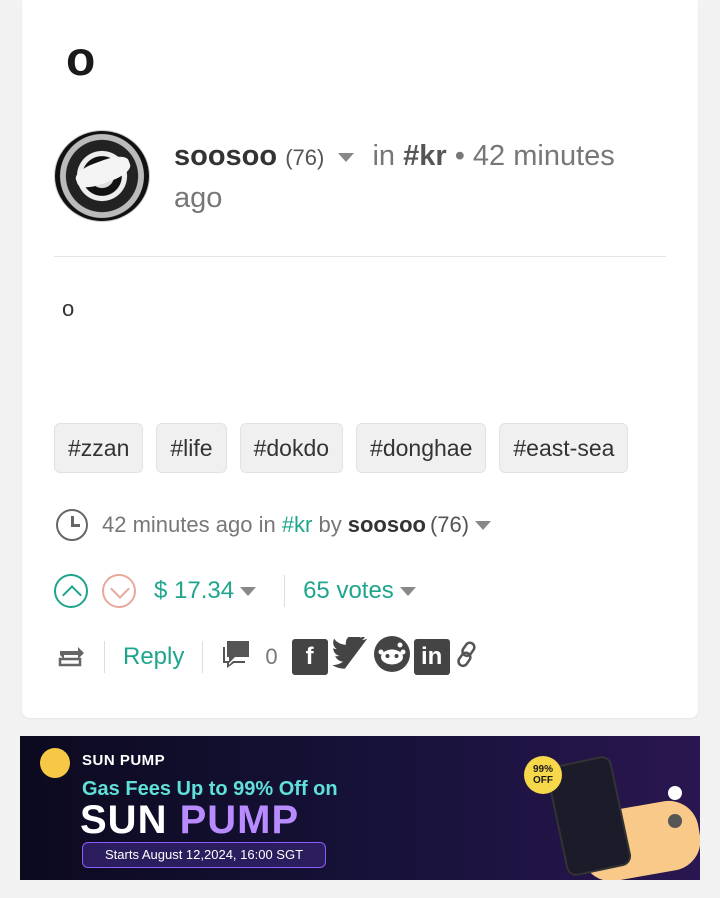 The height and width of the screenshot is (898, 720). What do you see at coordinates (68, 308) in the screenshot?
I see `post-body: o` at bounding box center [68, 308].